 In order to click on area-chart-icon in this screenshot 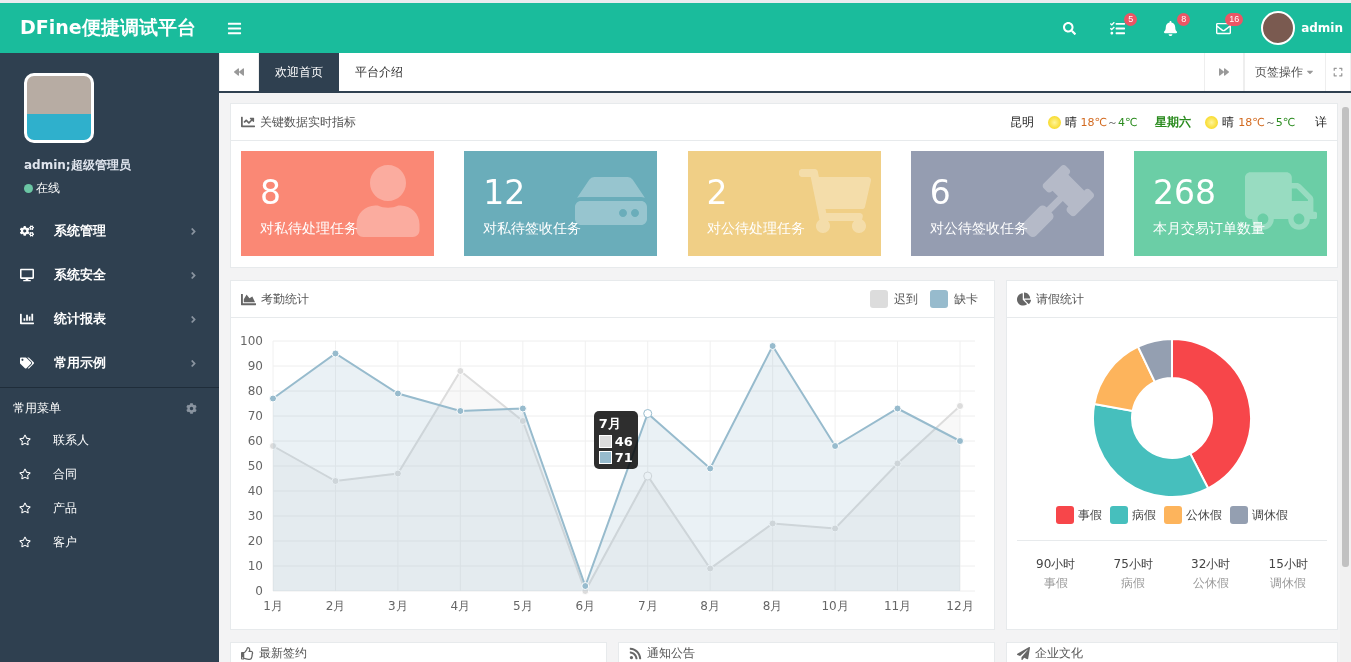, I will do `click(248, 299)`.